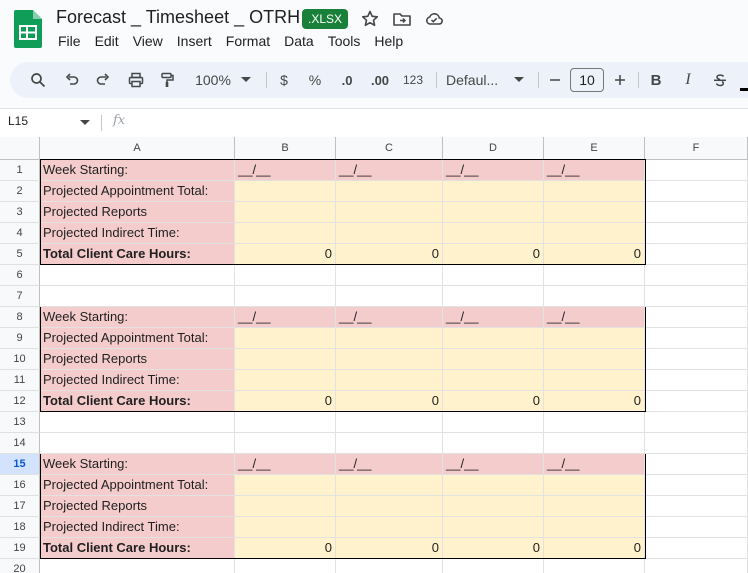  What do you see at coordinates (315, 80) in the screenshot?
I see `percent-format-button: %` at bounding box center [315, 80].